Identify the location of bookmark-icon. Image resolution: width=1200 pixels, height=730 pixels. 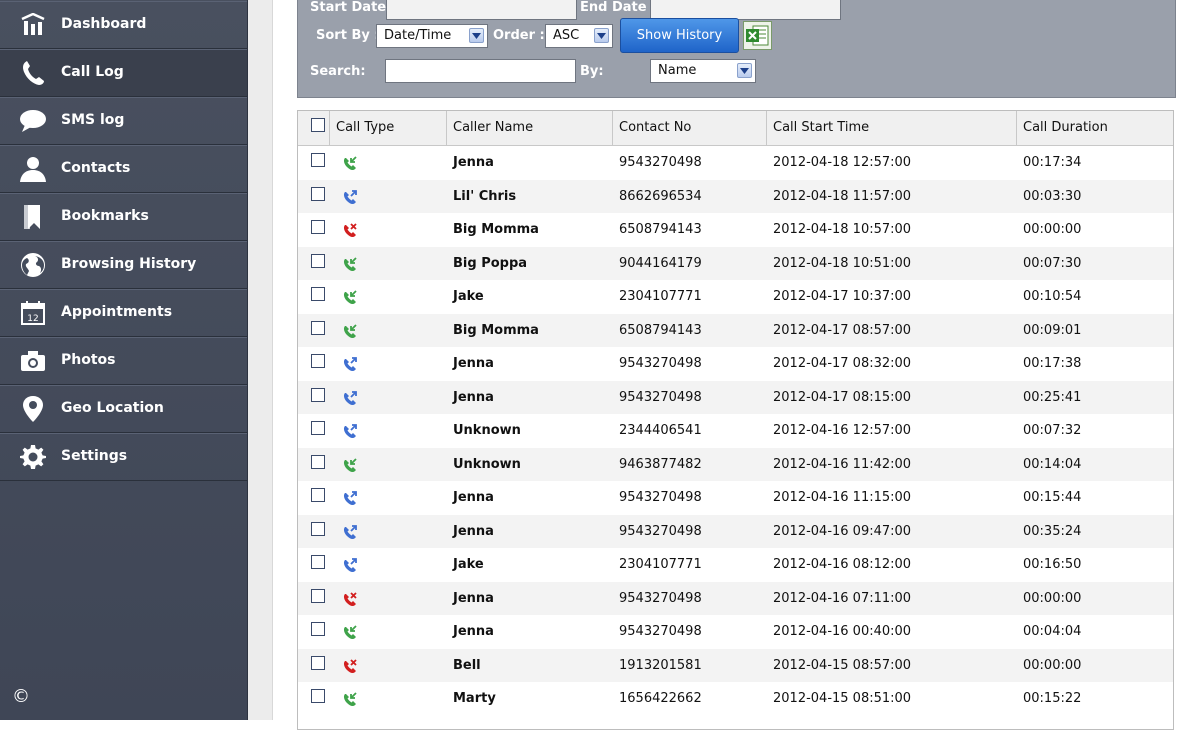
(33, 217).